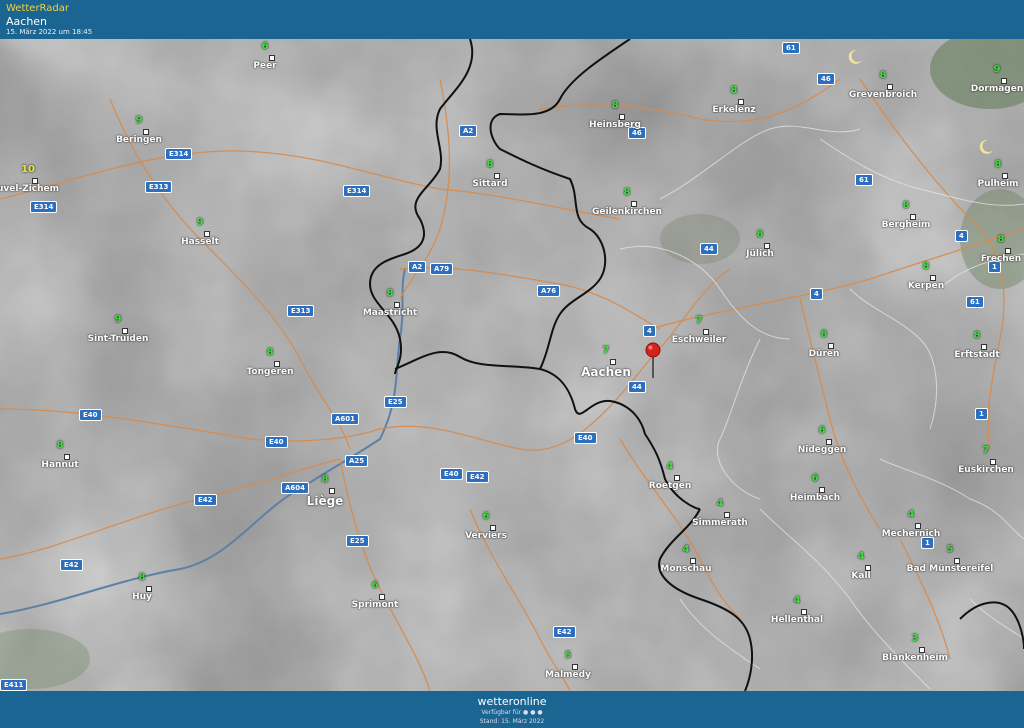 This screenshot has width=1024, height=728. What do you see at coordinates (269, 372) in the screenshot?
I see `city-label: Tongeren` at bounding box center [269, 372].